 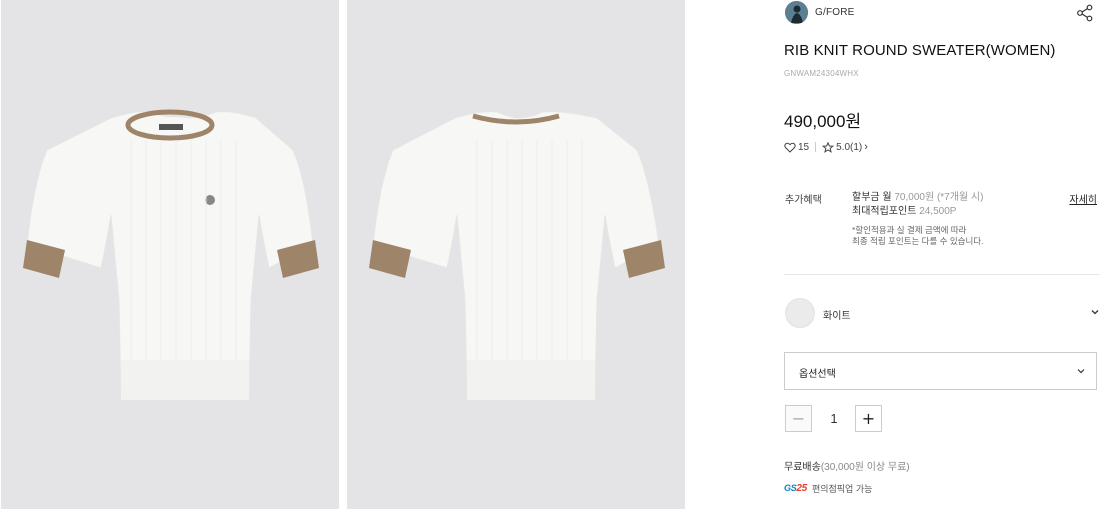 What do you see at coordinates (804, 147) in the screenshot?
I see `like-count: 15` at bounding box center [804, 147].